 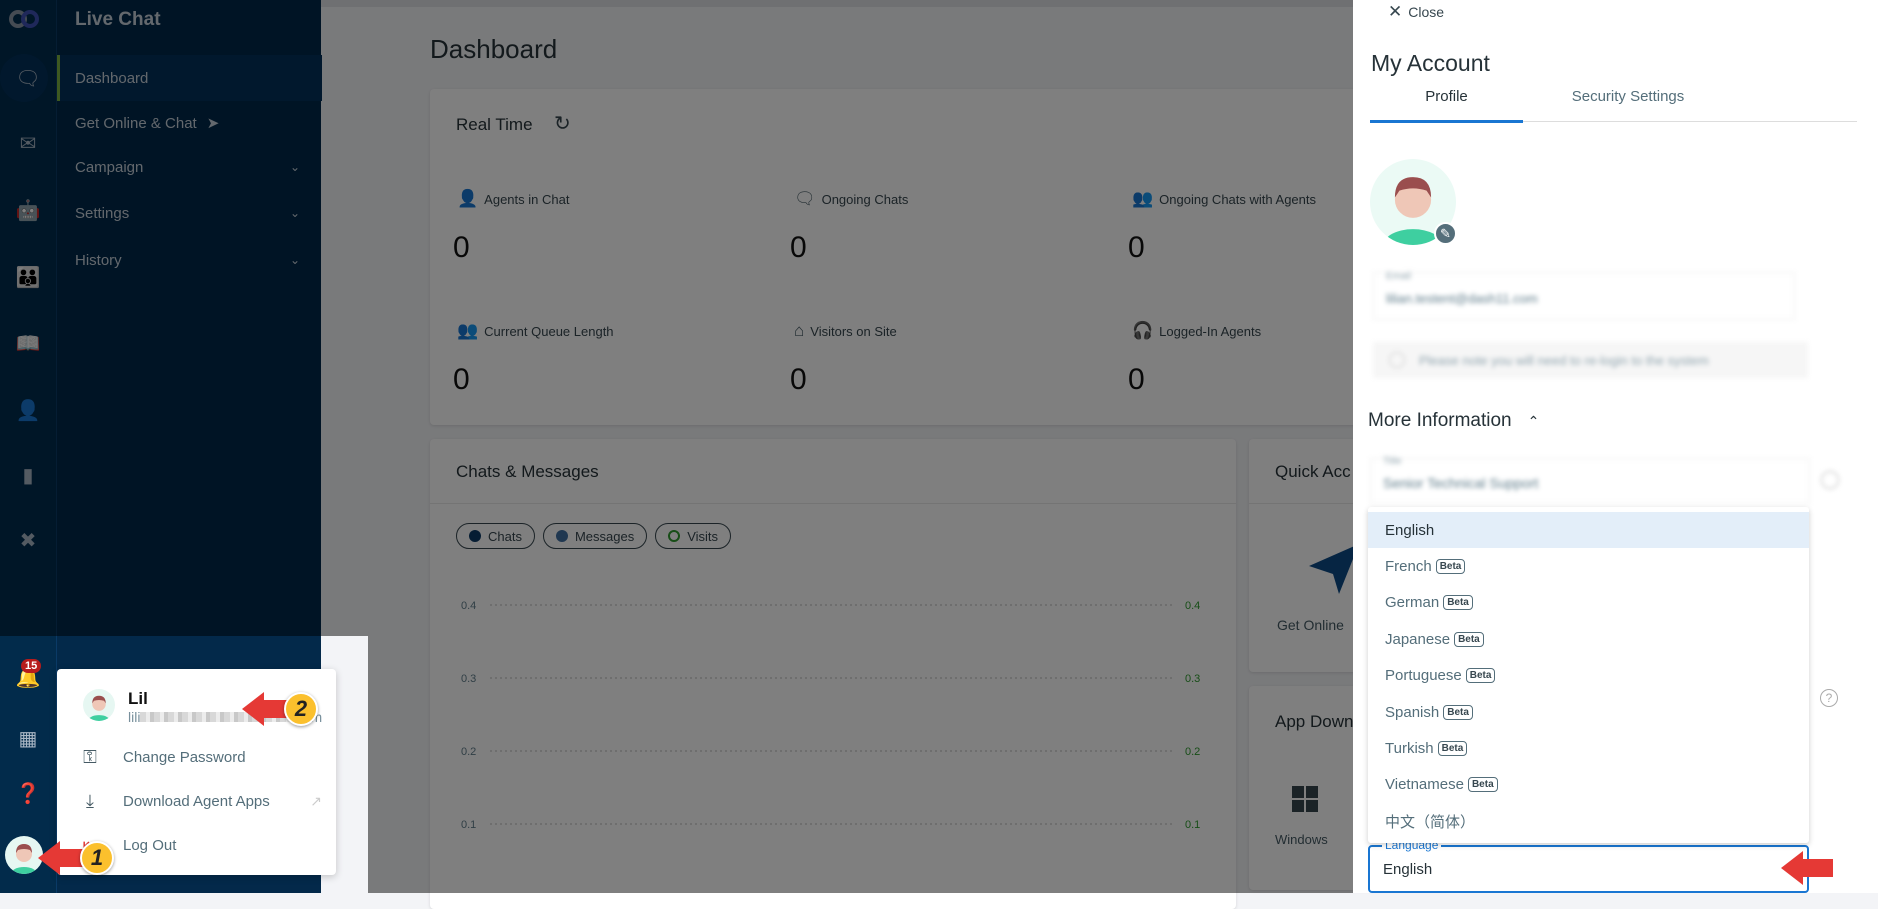 What do you see at coordinates (1807, 868) in the screenshot?
I see `annotation-language-arrow` at bounding box center [1807, 868].